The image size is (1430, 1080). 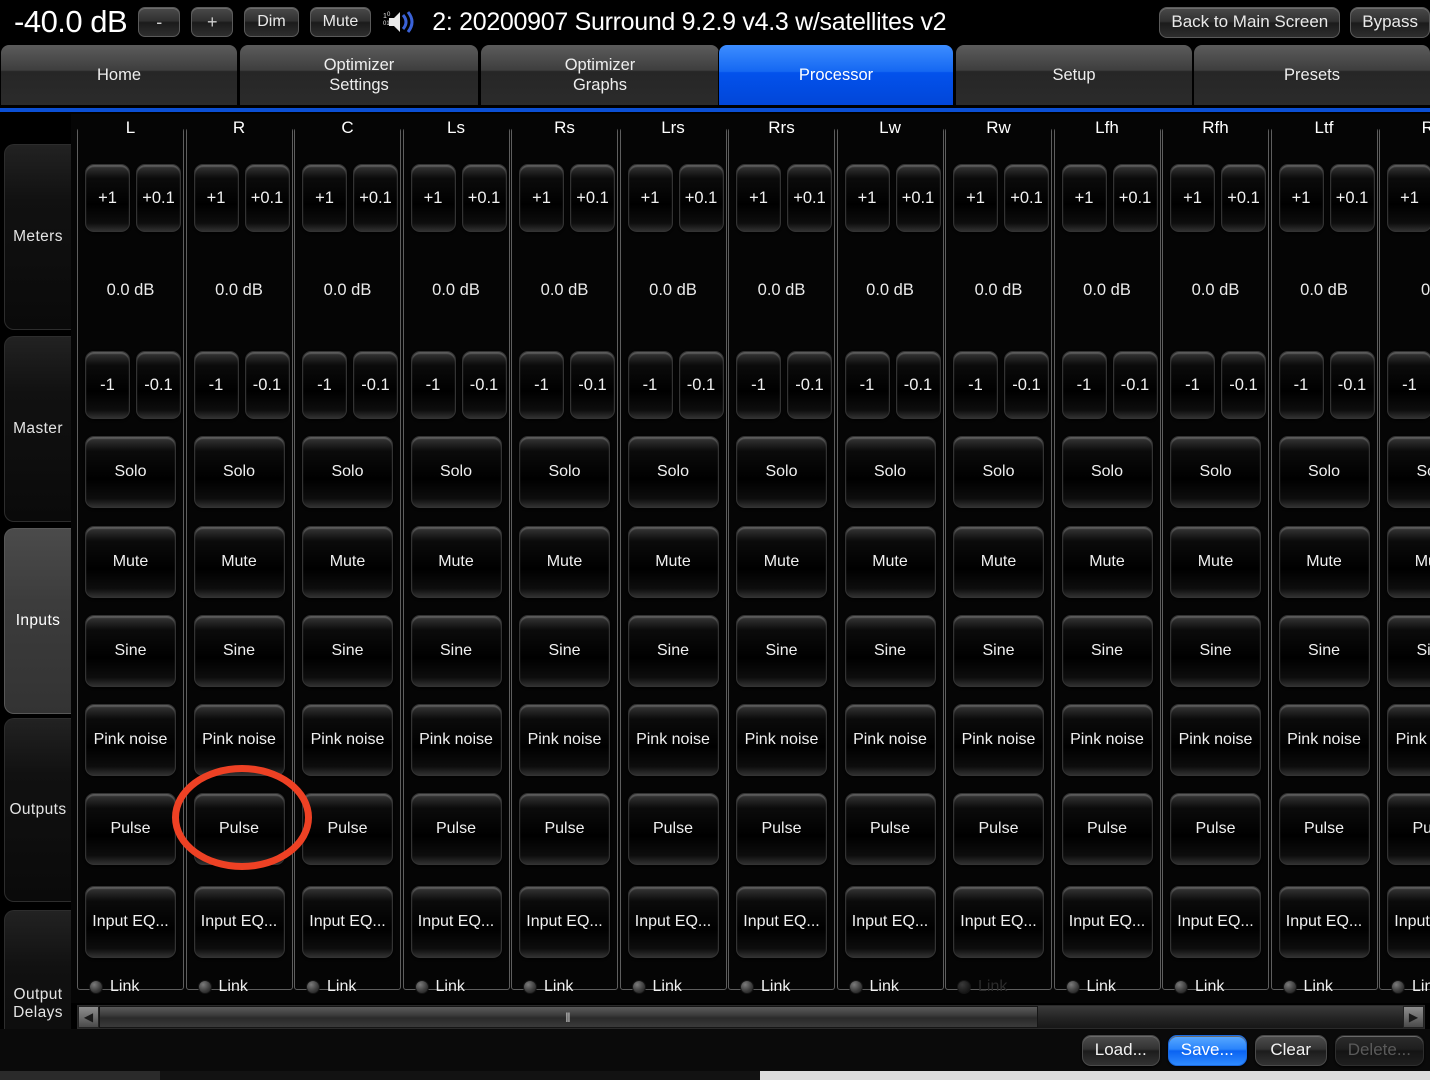 I want to click on scrollbar-track: ‖, so click(x=751, y=1017).